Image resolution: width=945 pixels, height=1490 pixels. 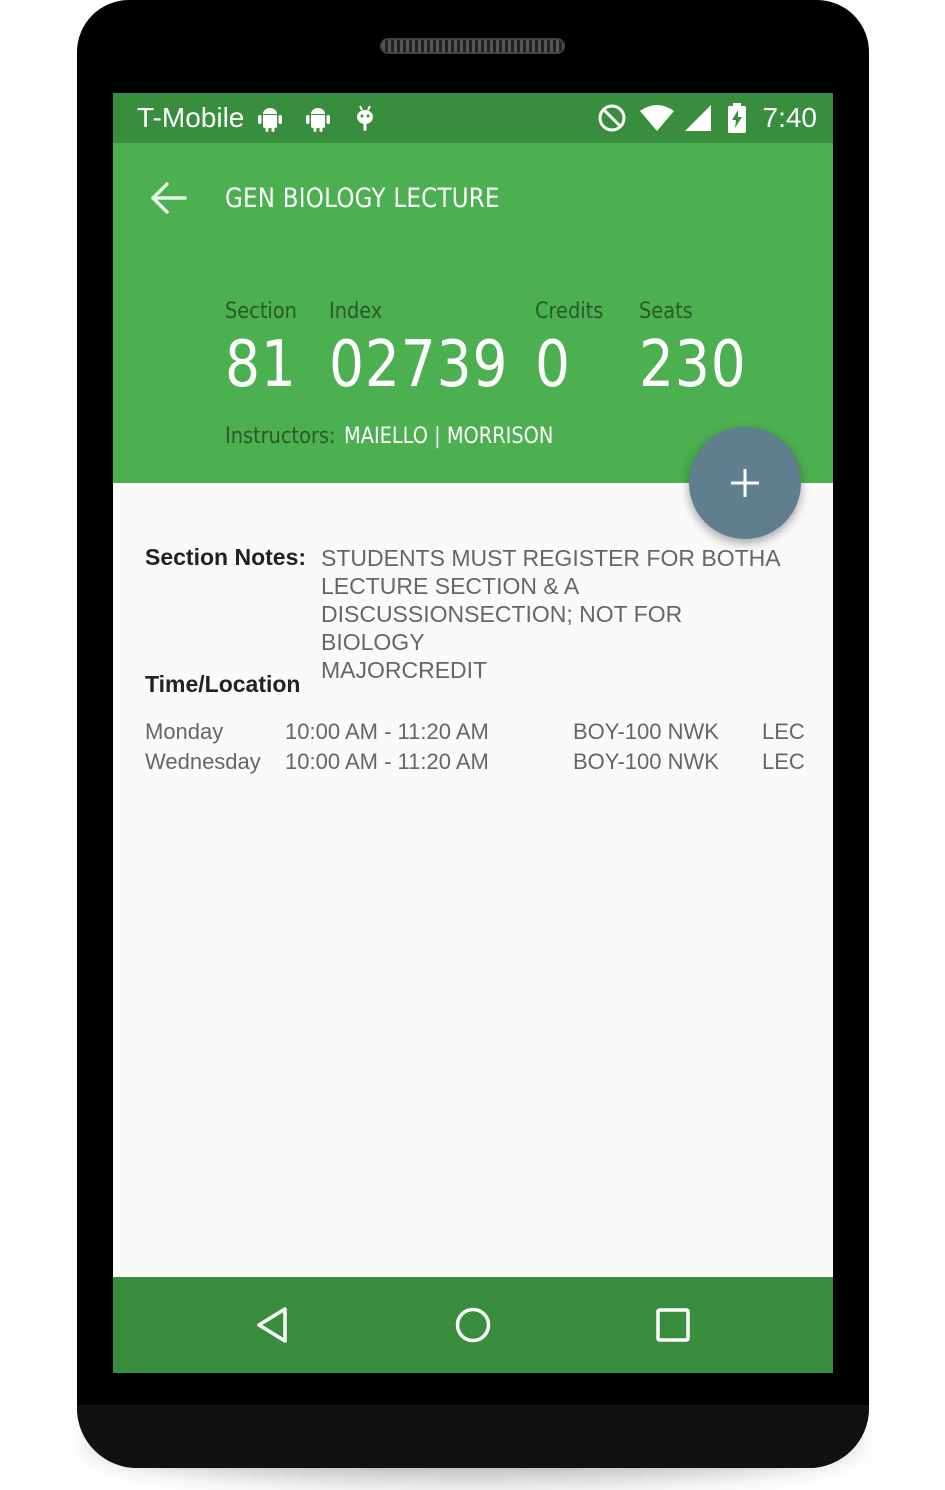 What do you see at coordinates (184, 731) in the screenshot?
I see `meeting-day: Monday` at bounding box center [184, 731].